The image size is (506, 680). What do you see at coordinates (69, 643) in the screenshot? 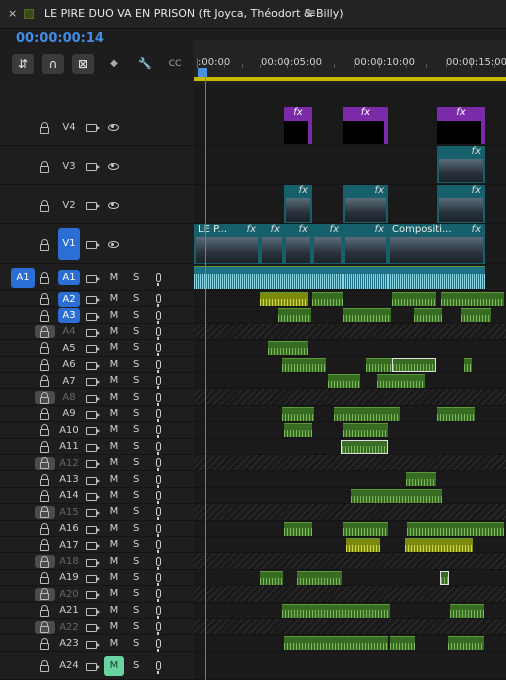
I see `track-name-a23: A23` at bounding box center [69, 643].